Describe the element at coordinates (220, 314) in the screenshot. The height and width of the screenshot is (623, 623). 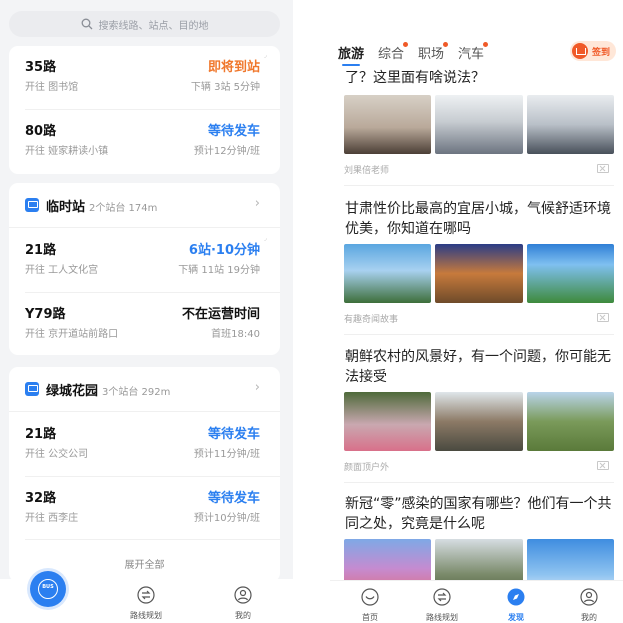
I see `arrival-status: 不在运营时间` at that location.